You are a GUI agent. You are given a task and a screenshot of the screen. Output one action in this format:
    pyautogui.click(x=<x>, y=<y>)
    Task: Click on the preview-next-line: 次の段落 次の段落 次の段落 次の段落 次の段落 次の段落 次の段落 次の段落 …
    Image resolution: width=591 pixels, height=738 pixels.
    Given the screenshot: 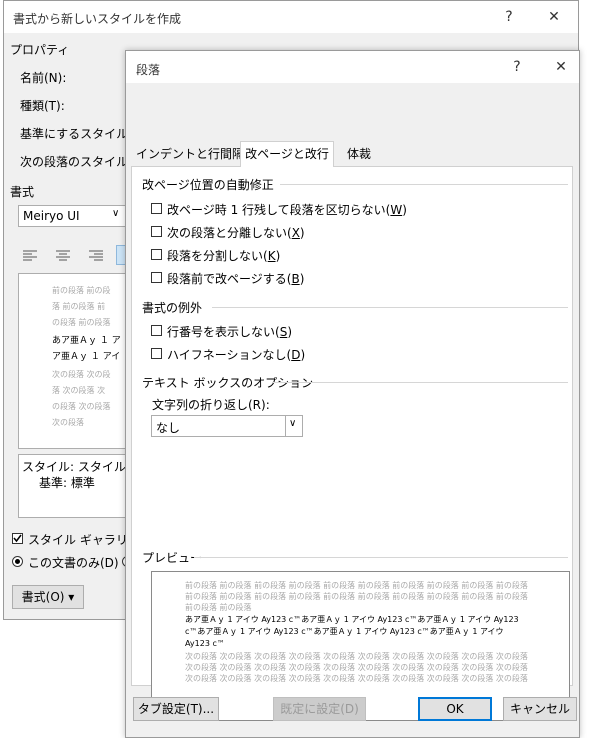 What is the action you would take?
    pyautogui.click(x=356, y=678)
    